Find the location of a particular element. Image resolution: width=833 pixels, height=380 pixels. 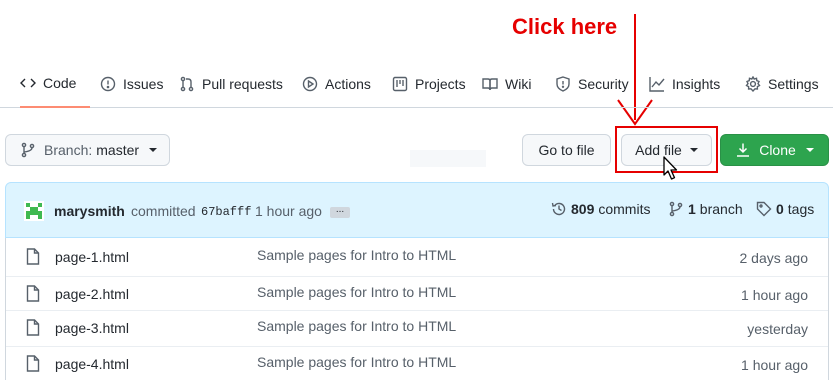

tab-label: Security is located at coordinates (603, 84).